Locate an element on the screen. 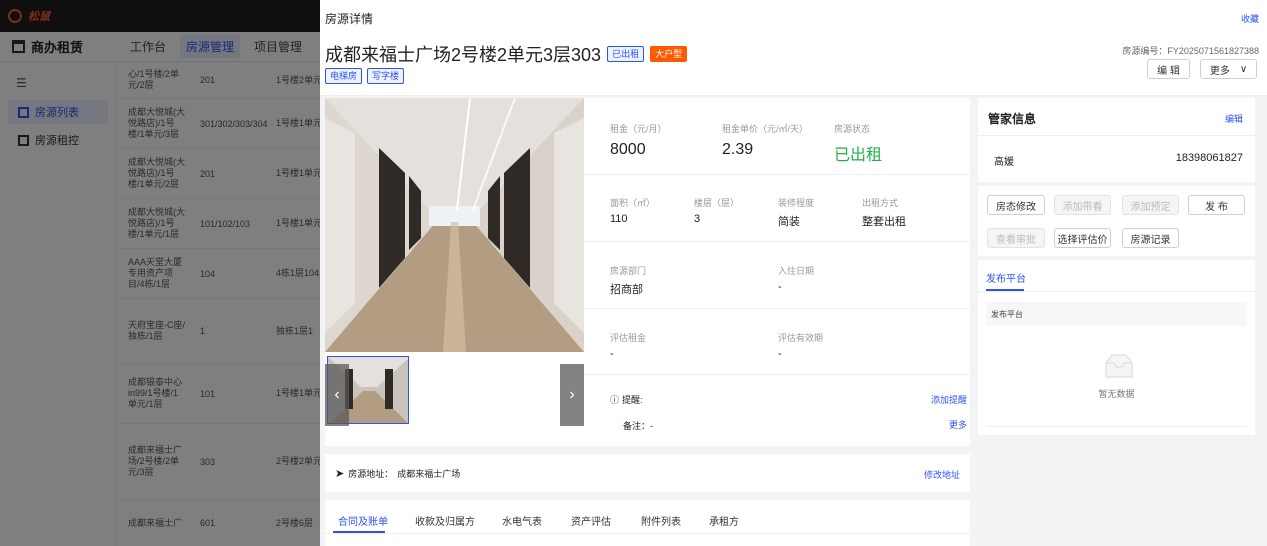 This screenshot has height=546, width=1267. change-status-button: 房态修改 is located at coordinates (1016, 205).